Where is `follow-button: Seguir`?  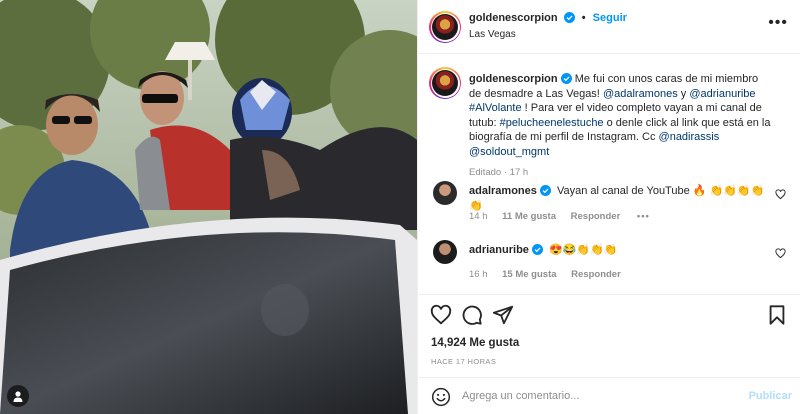
follow-button: Seguir is located at coordinates (610, 18).